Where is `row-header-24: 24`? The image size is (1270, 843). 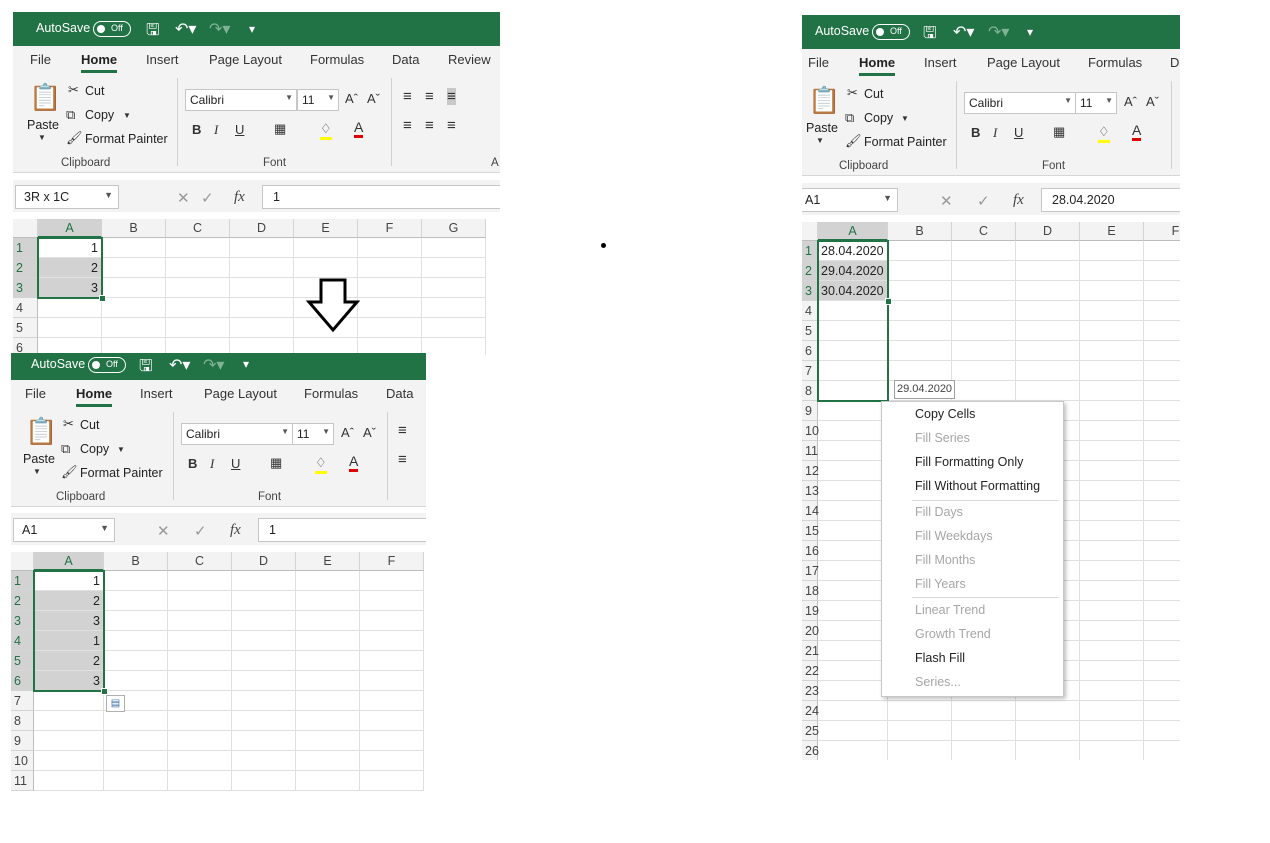 row-header-24: 24 is located at coordinates (810, 711).